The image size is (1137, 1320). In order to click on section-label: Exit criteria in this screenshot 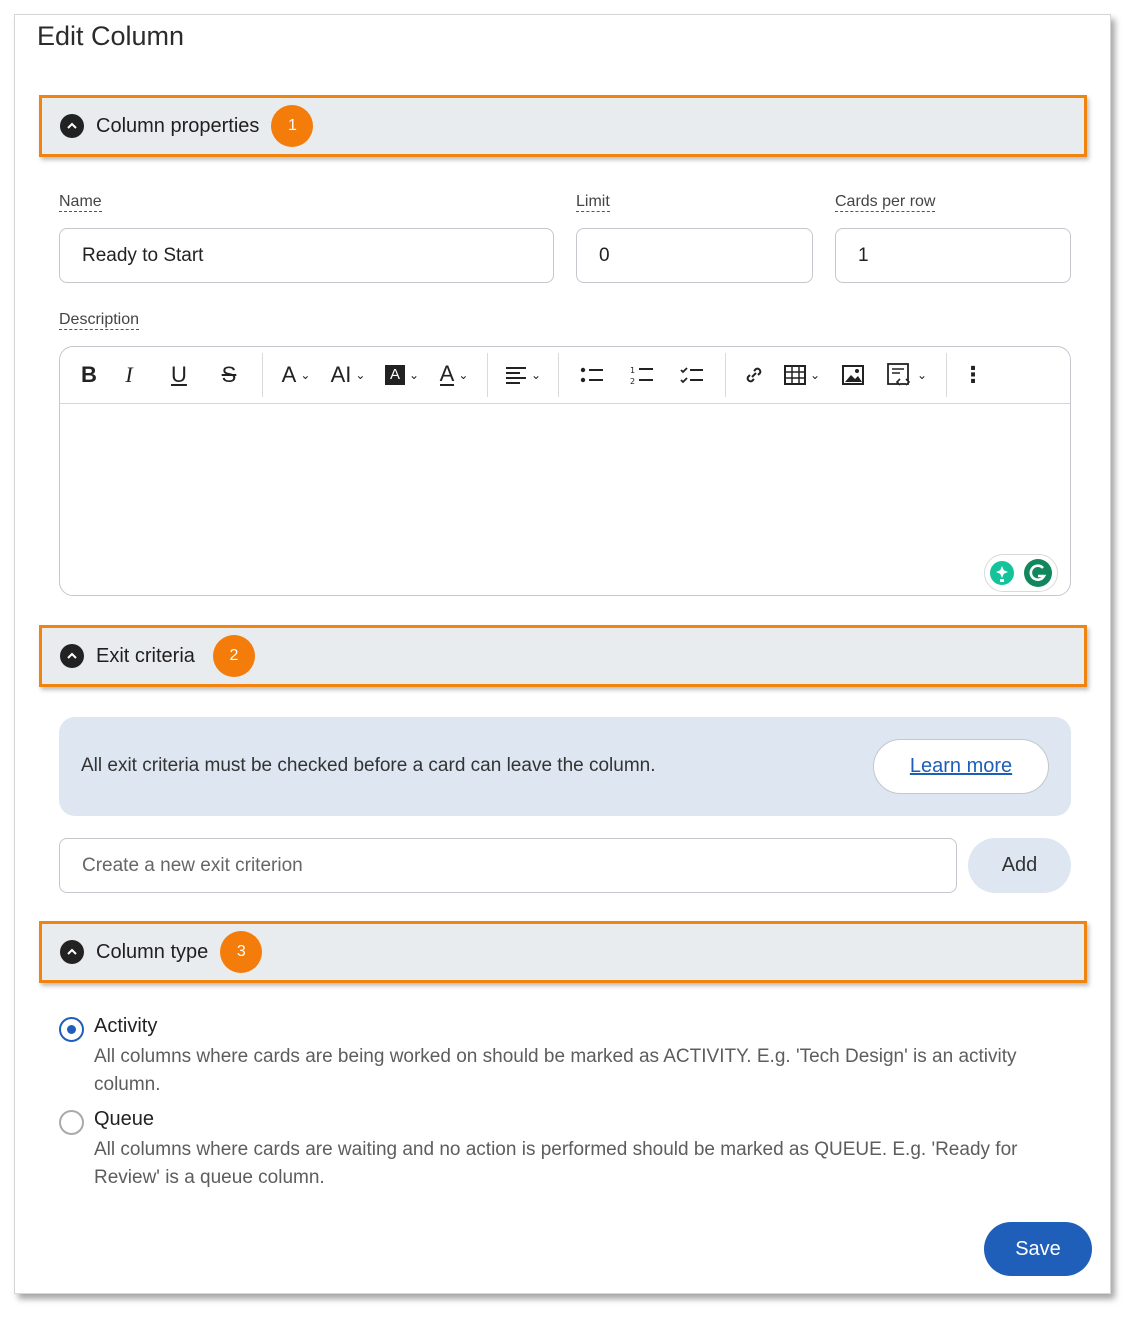, I will do `click(145, 655)`.